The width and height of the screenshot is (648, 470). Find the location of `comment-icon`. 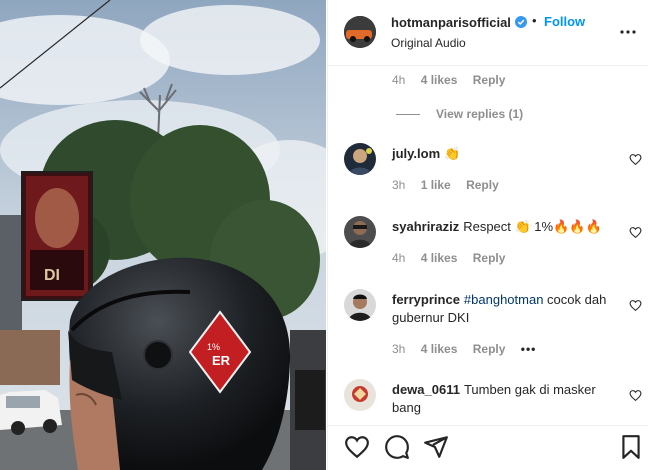

comment-icon is located at coordinates (397, 447).